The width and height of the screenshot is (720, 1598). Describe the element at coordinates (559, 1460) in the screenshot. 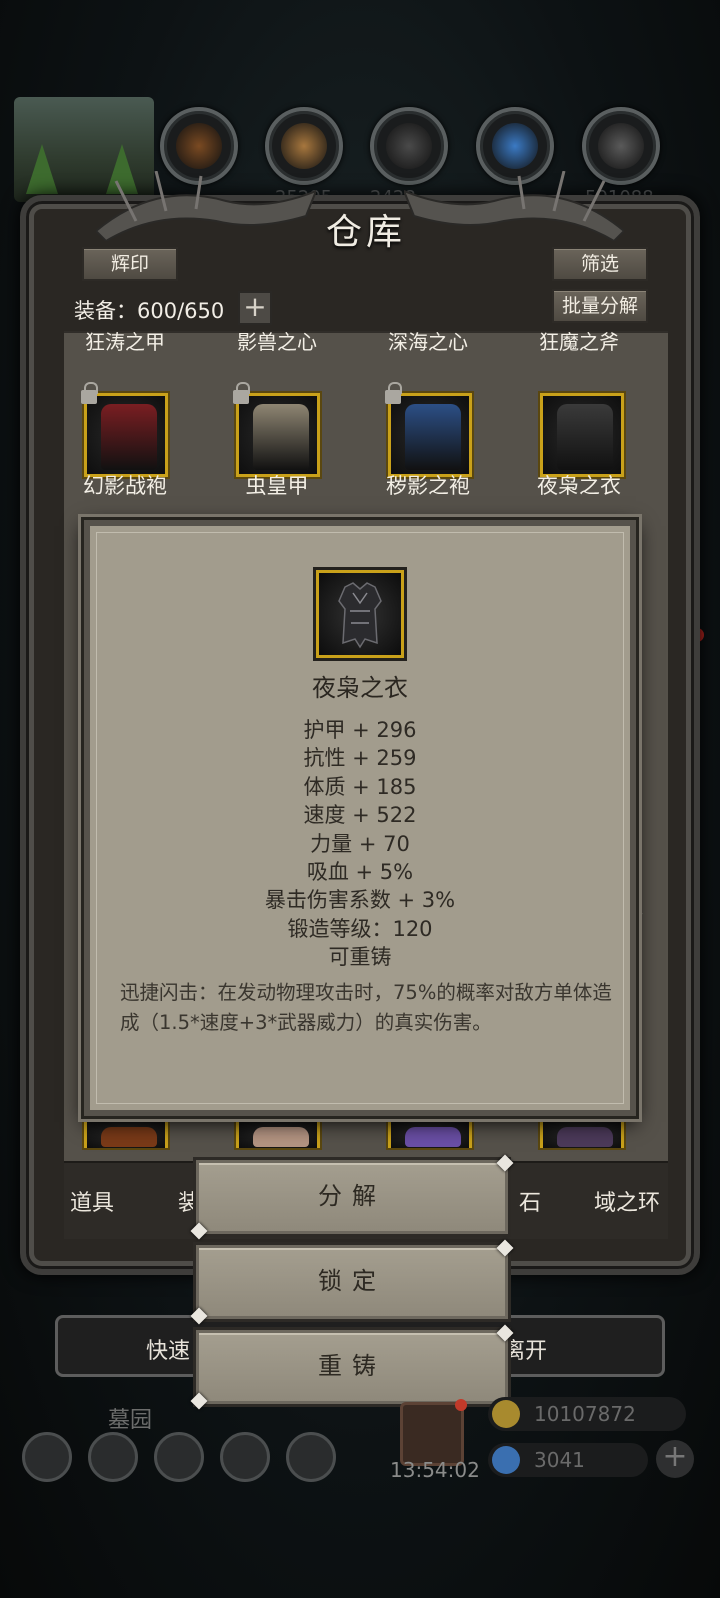

I see `gem-amount: 3041` at that location.